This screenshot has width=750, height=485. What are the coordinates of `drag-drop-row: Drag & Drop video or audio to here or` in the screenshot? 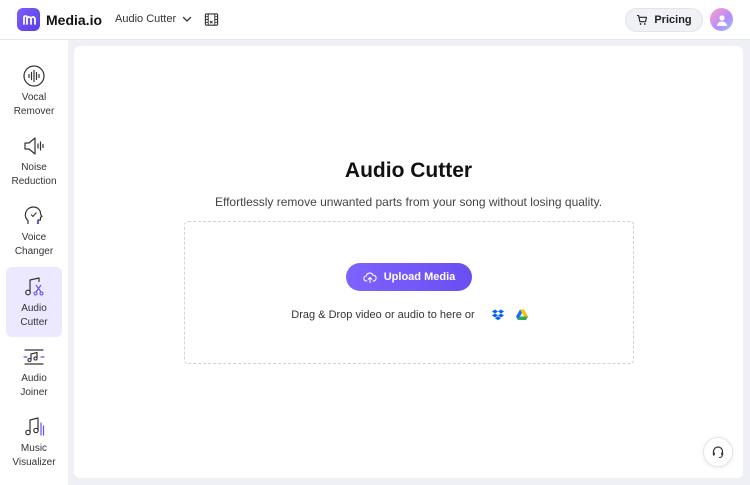 It's located at (410, 315).